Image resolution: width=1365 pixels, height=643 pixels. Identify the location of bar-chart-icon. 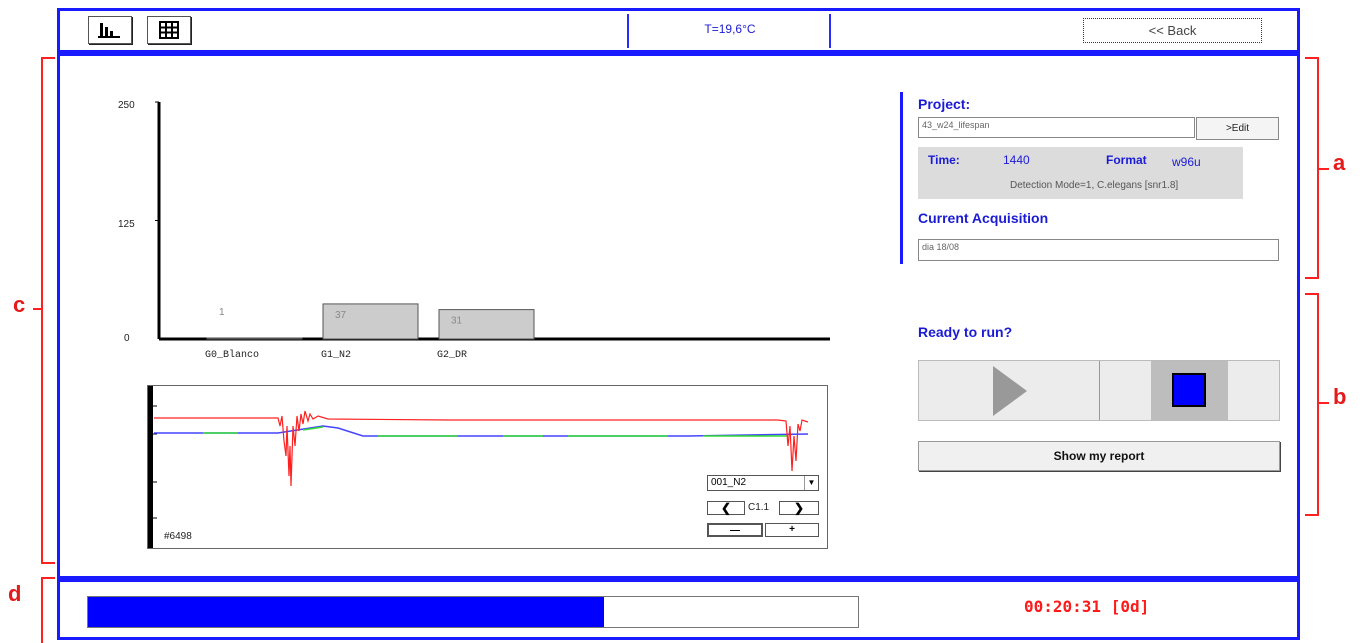
(109, 30).